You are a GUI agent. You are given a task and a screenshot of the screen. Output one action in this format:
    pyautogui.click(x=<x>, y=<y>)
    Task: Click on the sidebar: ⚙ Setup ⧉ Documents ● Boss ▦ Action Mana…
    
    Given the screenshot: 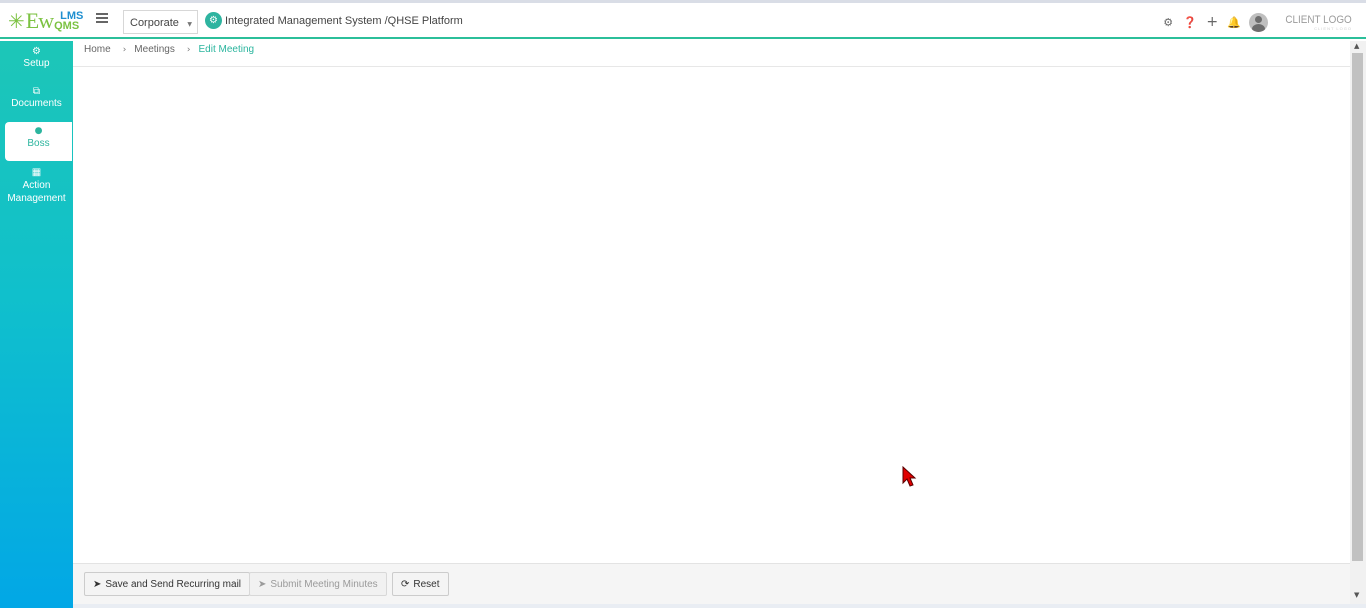 What is the action you would take?
    pyautogui.click(x=36, y=324)
    